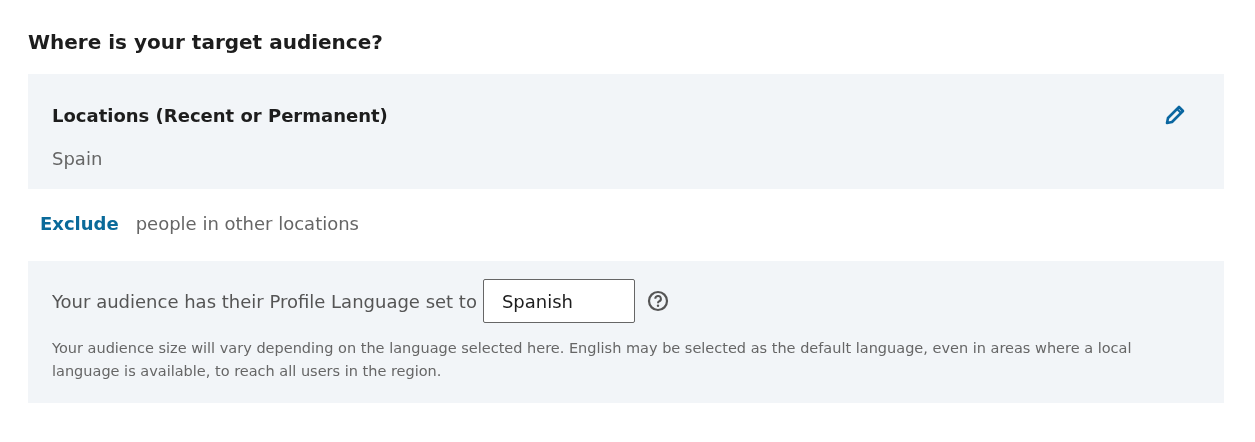 This screenshot has width=1255, height=442. Describe the element at coordinates (558, 301) in the screenshot. I see `language-field: Spanish` at that location.